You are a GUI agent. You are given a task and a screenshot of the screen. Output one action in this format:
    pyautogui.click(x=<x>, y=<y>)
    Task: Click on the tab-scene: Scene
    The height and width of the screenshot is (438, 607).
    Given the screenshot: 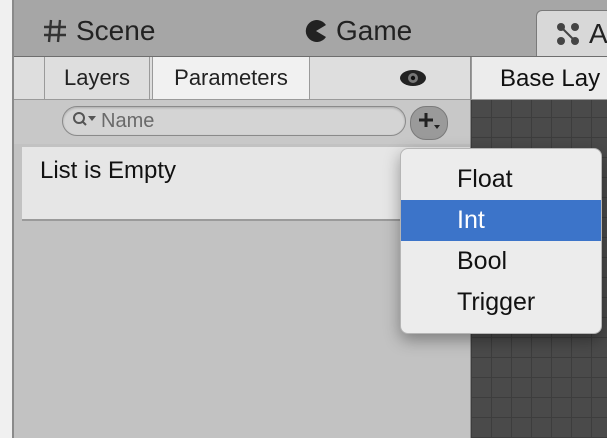 What is the action you would take?
    pyautogui.click(x=98, y=31)
    